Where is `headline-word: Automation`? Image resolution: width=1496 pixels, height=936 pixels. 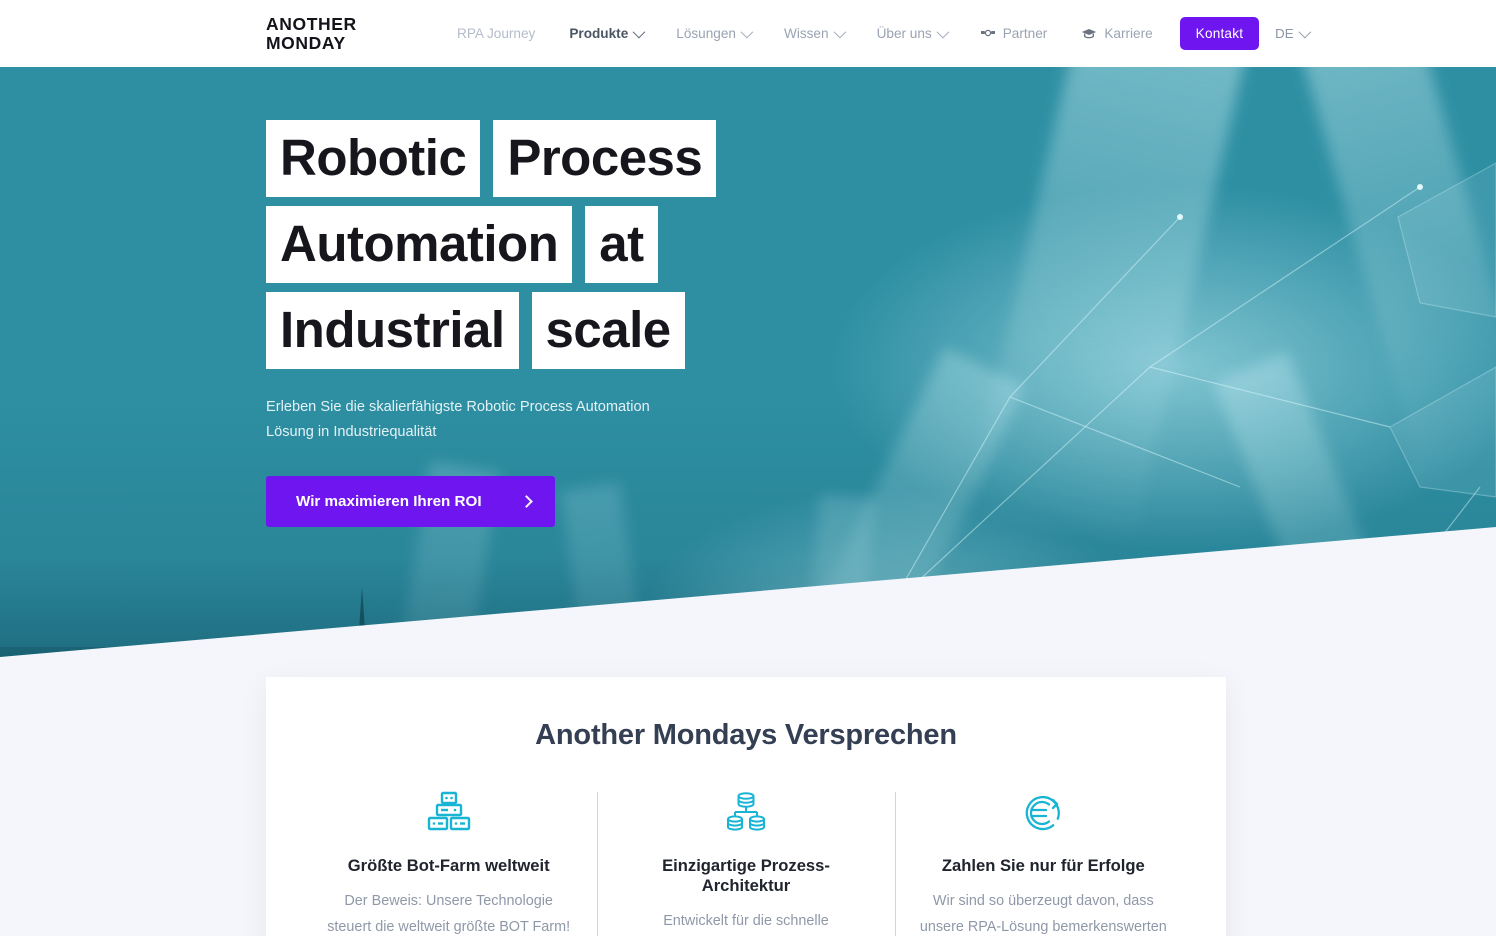
headline-word: Automation is located at coordinates (419, 244).